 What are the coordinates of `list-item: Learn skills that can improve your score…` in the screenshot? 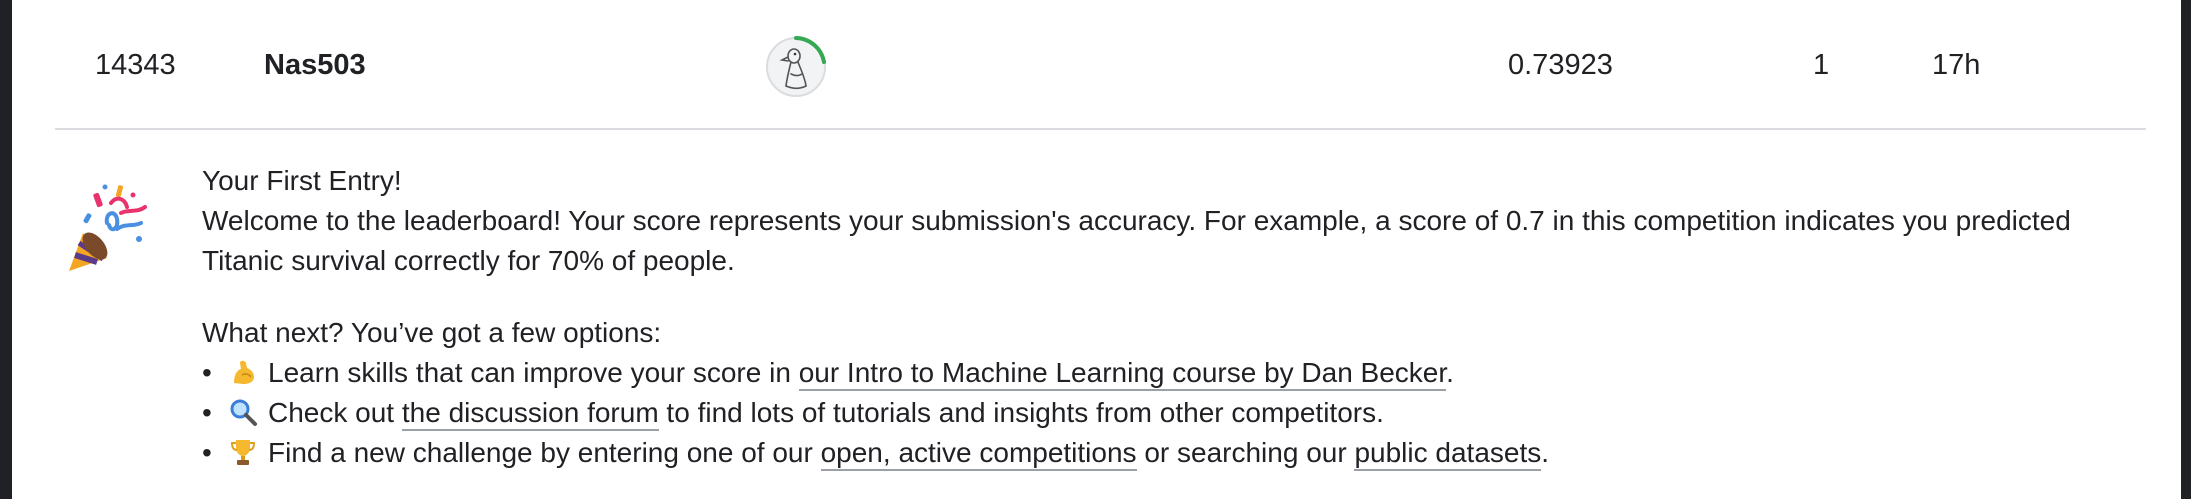 It's located at (1152, 373).